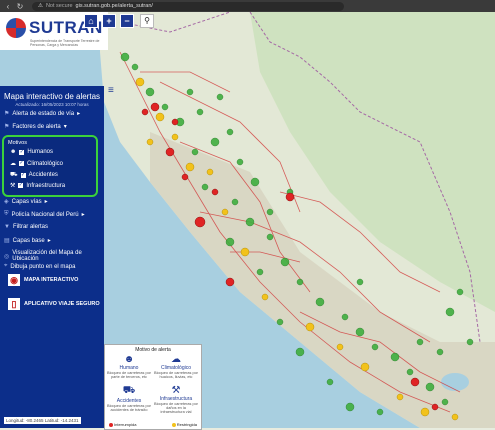  I want to click on menu-label: Alerta de estado de vía, so click(43, 113).